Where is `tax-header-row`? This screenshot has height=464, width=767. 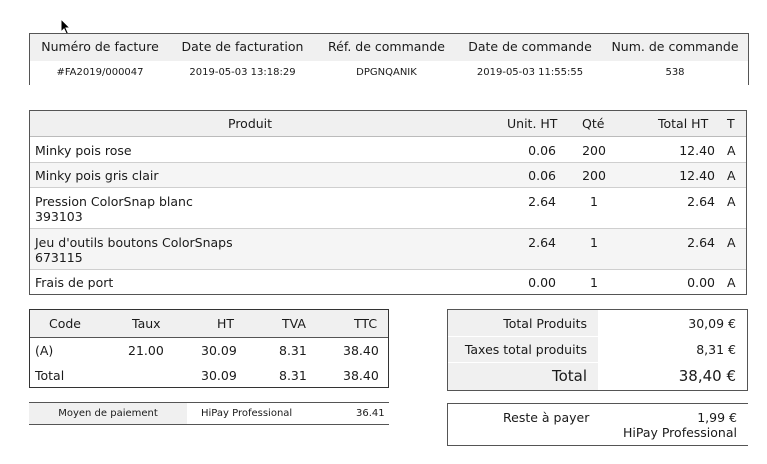
tax-header-row is located at coordinates (209, 324).